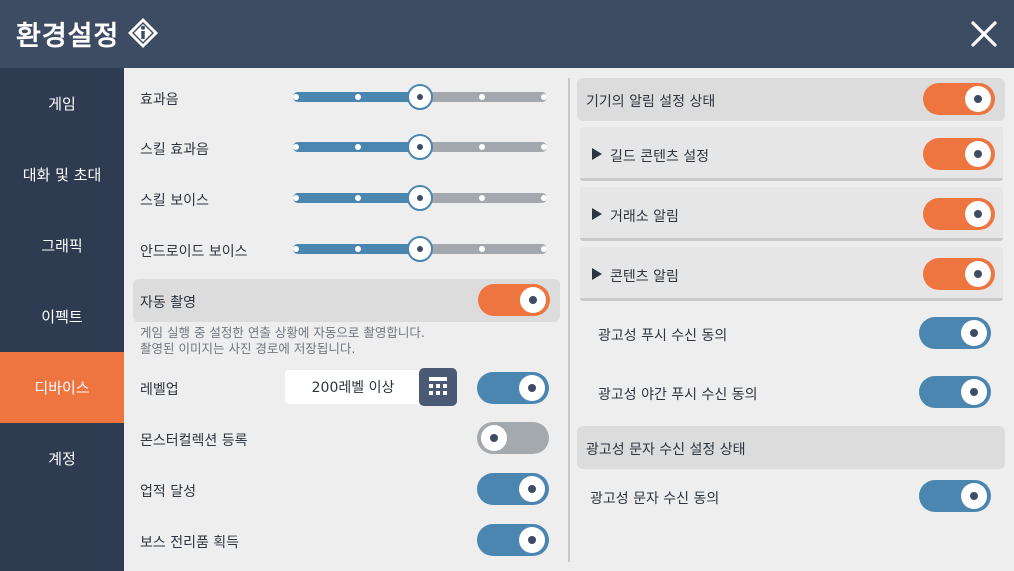  Describe the element at coordinates (513, 438) in the screenshot. I see `monster-collection-toggle` at that location.